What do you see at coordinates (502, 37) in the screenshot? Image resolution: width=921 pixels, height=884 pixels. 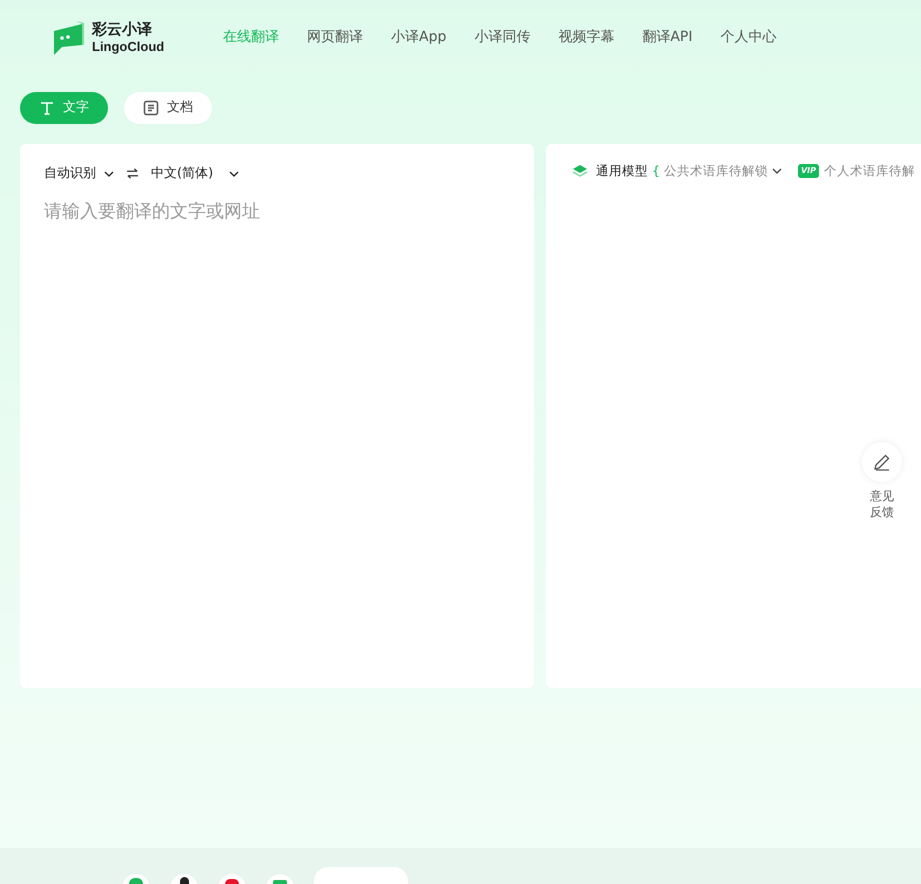 I see `nav-link: 小译同传` at bounding box center [502, 37].